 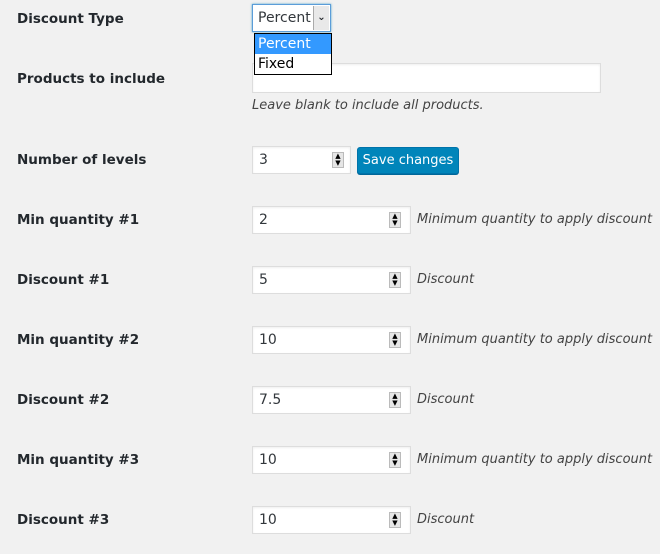 I want to click on discount-1-input: 5 ▲ ▼, so click(x=331, y=280).